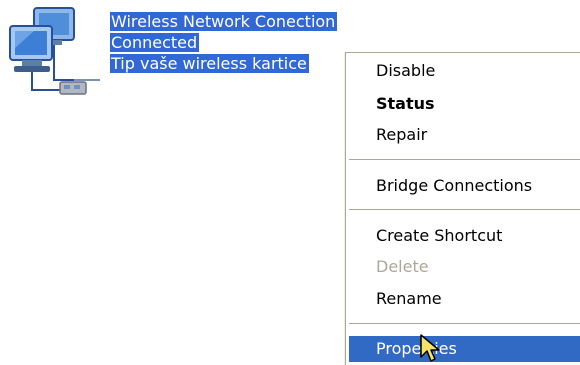  I want to click on connection-device-line: Tip vaše wireless kartice, so click(240, 63).